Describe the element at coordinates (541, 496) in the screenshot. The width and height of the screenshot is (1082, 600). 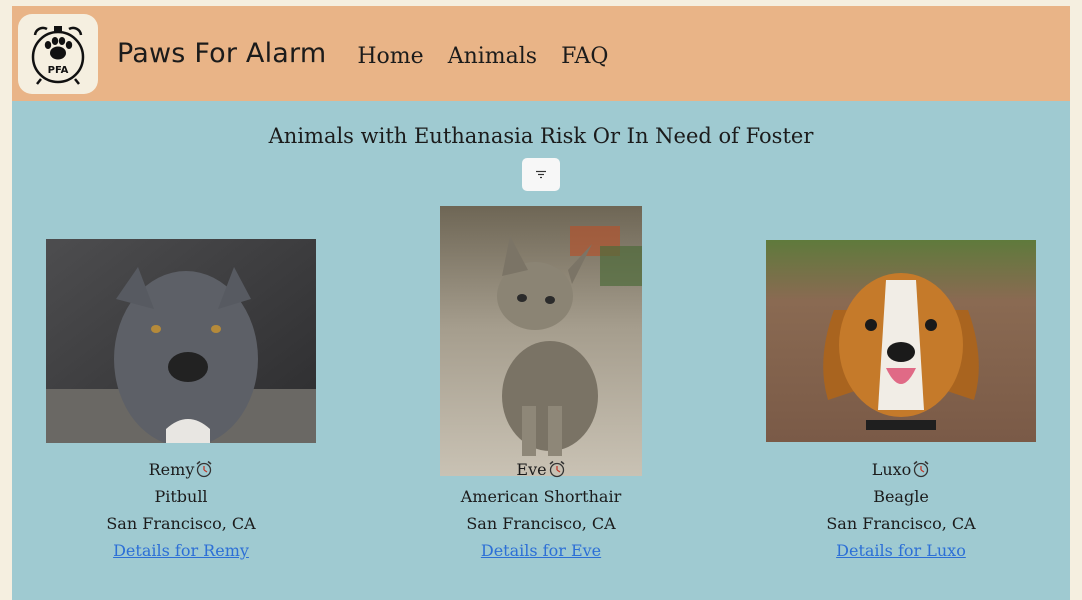
I see `animal-breed: American Shorthair` at that location.